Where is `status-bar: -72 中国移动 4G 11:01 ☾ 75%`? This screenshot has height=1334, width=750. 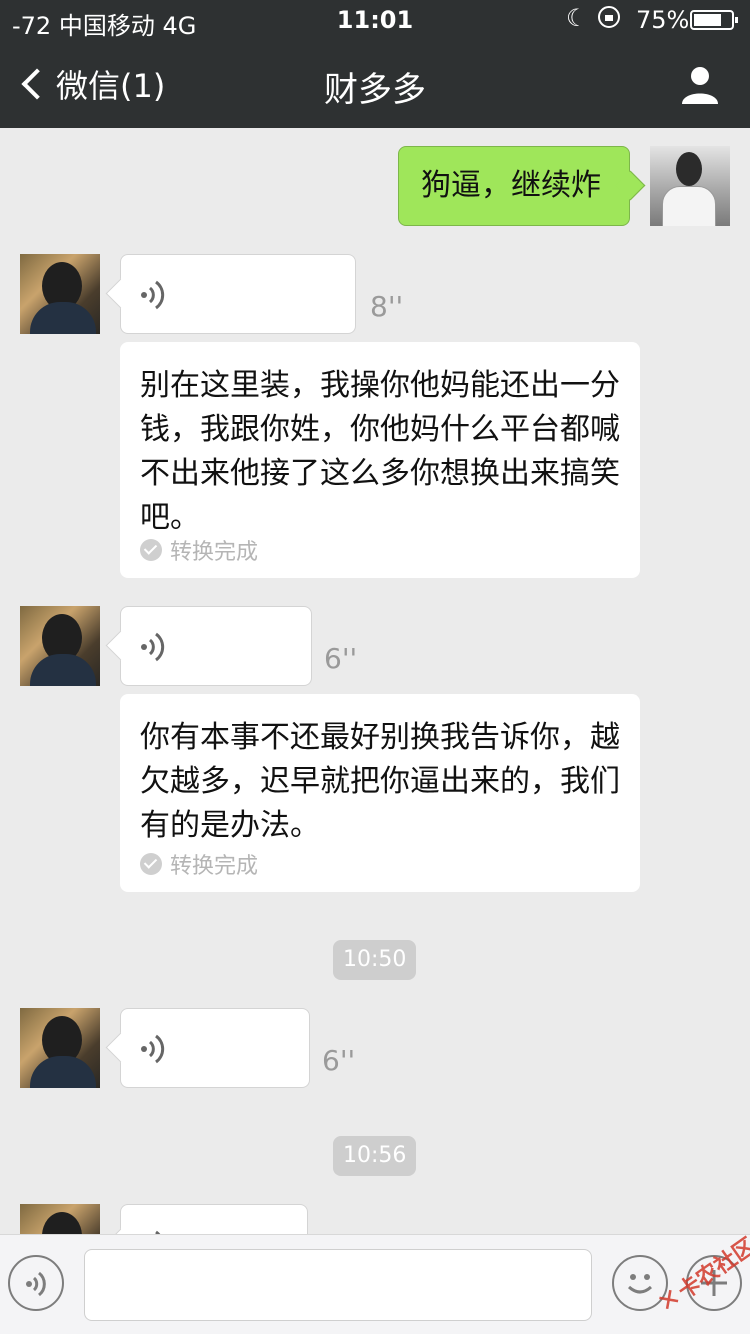 status-bar: -72 中国移动 4G 11:01 ☾ 75% is located at coordinates (375, 20).